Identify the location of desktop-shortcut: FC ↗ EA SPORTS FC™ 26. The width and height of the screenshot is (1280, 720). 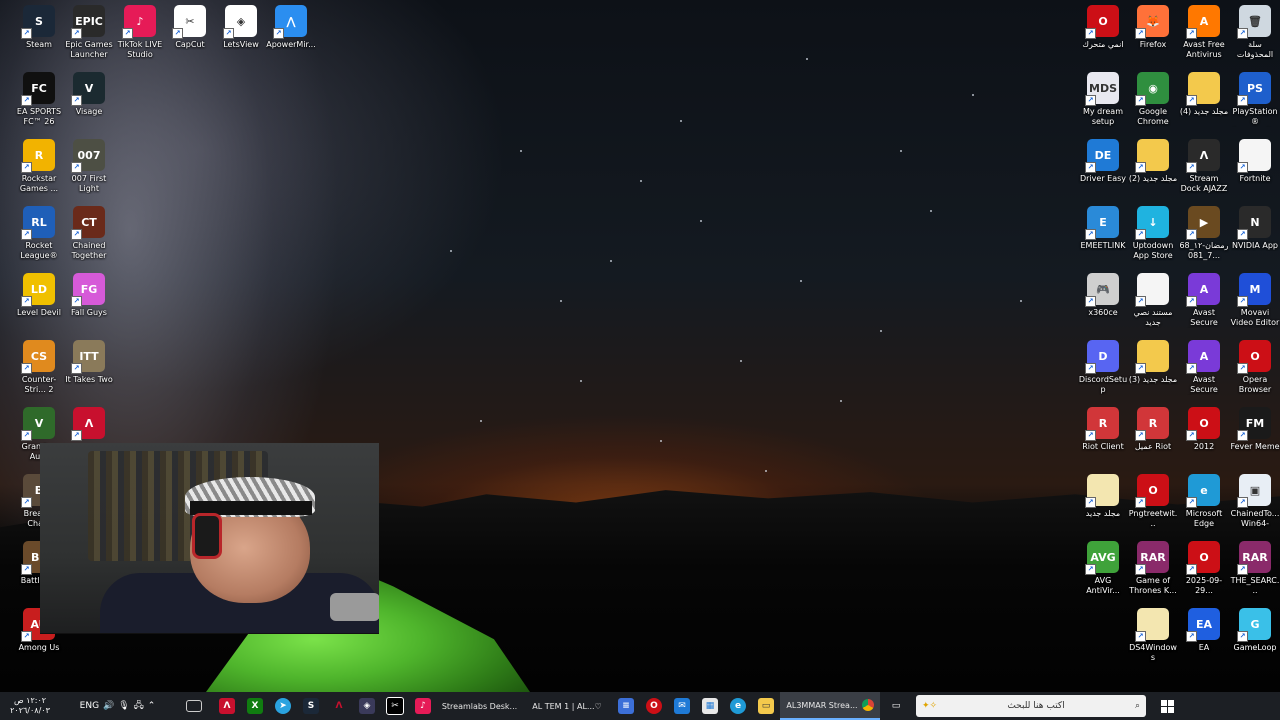
(39, 99).